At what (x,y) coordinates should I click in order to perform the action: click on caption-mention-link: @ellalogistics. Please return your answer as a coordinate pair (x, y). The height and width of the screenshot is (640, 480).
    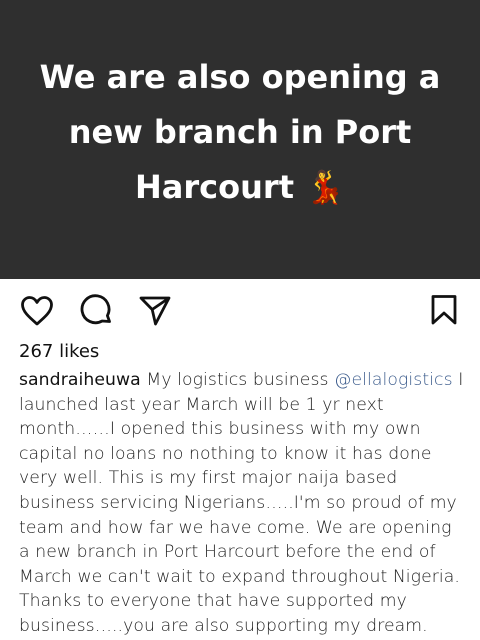
    Looking at the image, I should click on (393, 380).